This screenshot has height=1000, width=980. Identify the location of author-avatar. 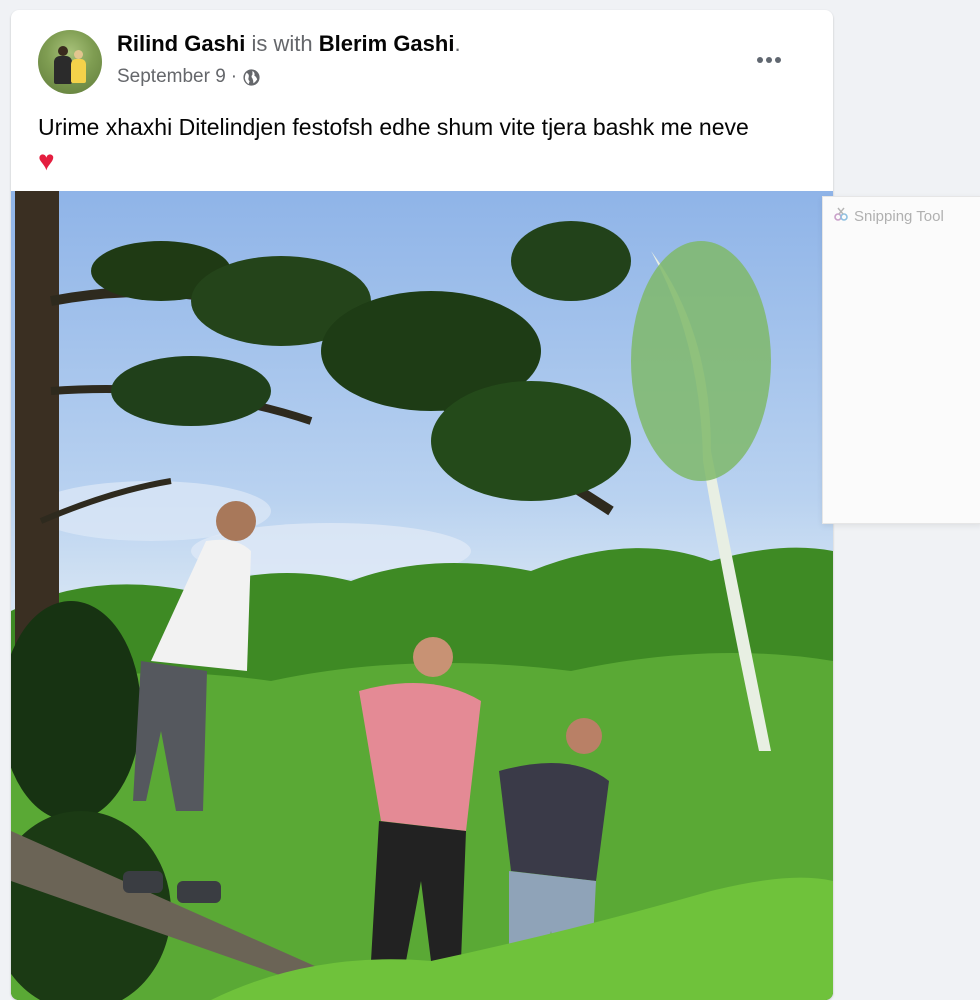
(70, 62).